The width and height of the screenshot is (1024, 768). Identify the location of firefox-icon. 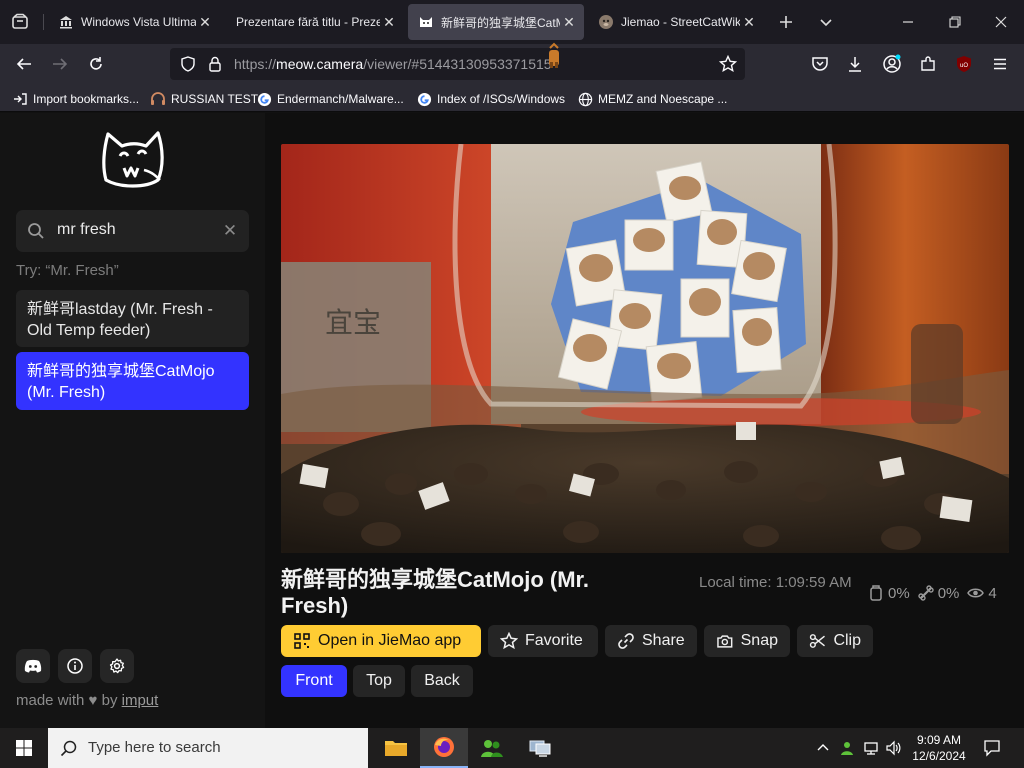
(444, 747).